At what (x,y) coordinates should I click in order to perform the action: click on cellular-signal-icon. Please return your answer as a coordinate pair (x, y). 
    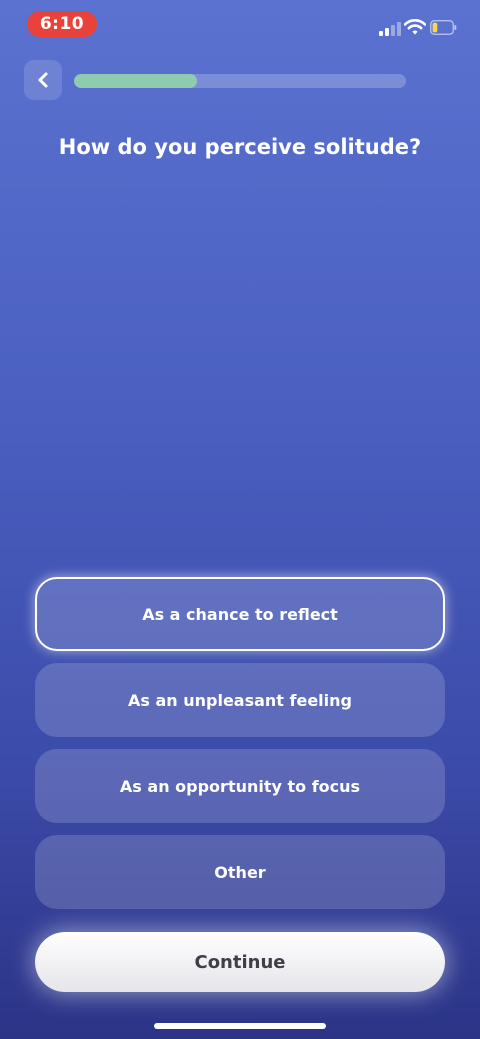
    Looking at the image, I should click on (390, 28).